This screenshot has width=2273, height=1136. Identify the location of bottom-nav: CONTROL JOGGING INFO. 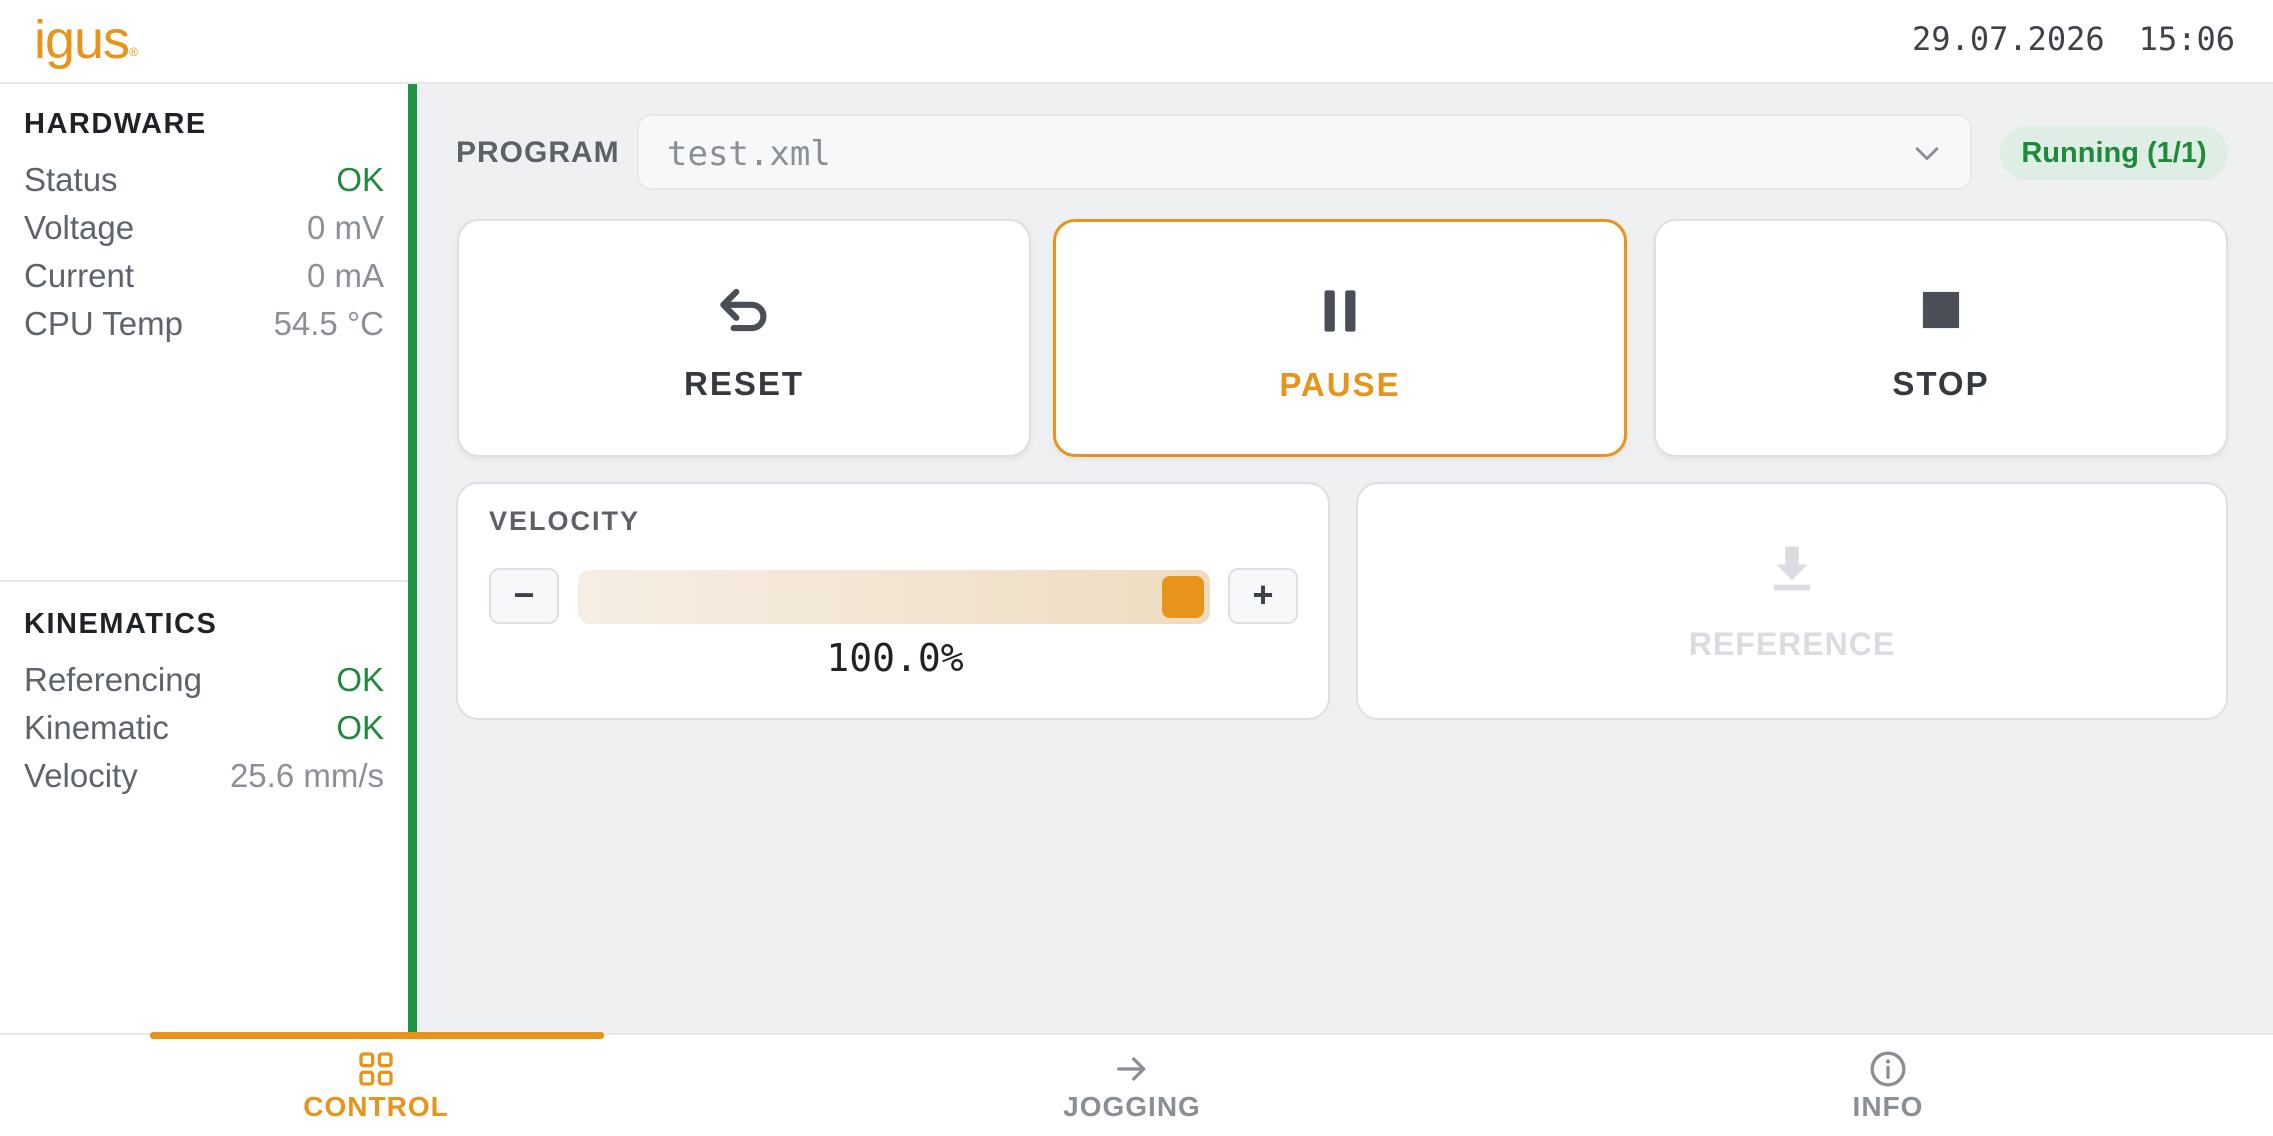
(1136, 1084).